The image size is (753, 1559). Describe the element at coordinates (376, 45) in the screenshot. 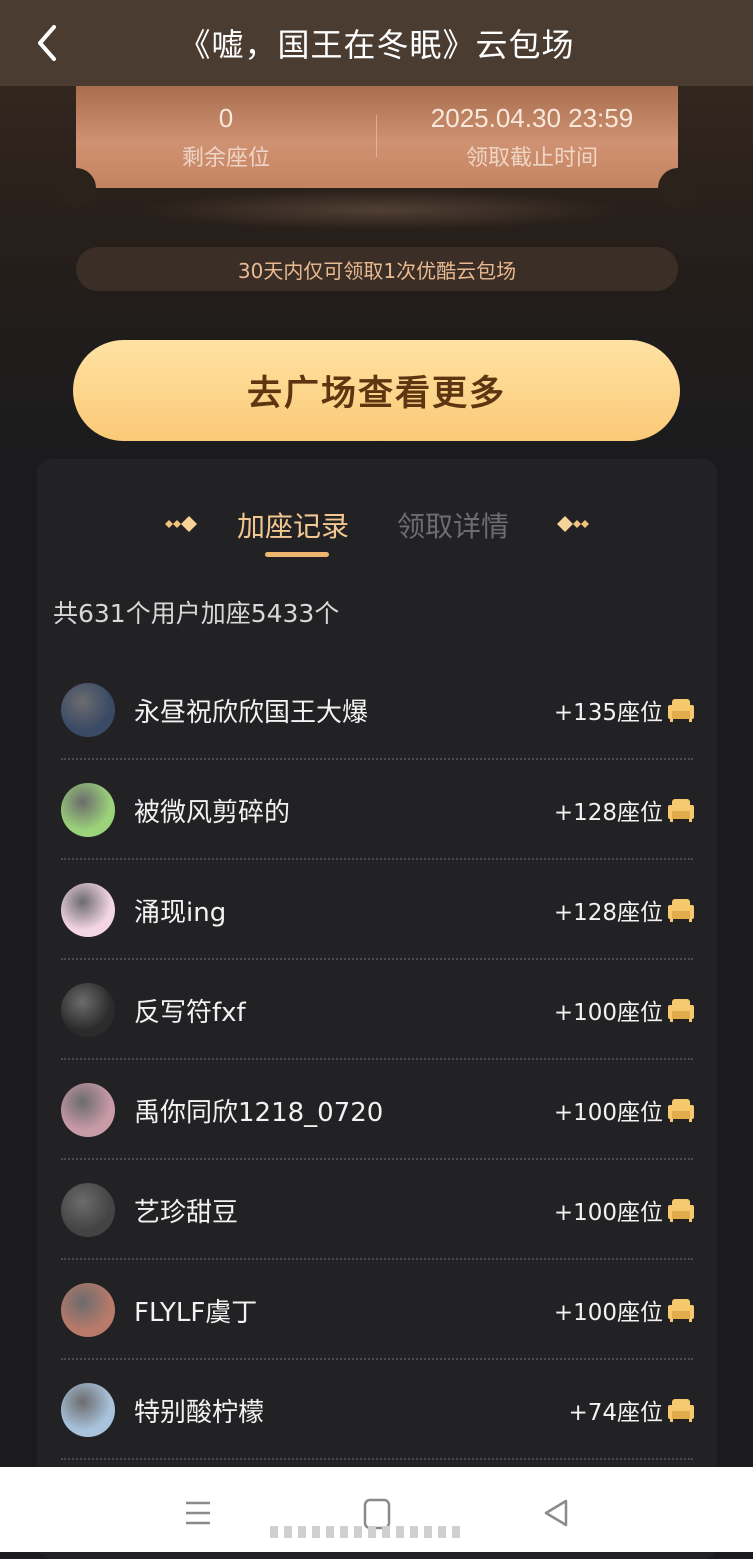

I see `page-title: 《嘘，国王在冬眠》云包场` at that location.